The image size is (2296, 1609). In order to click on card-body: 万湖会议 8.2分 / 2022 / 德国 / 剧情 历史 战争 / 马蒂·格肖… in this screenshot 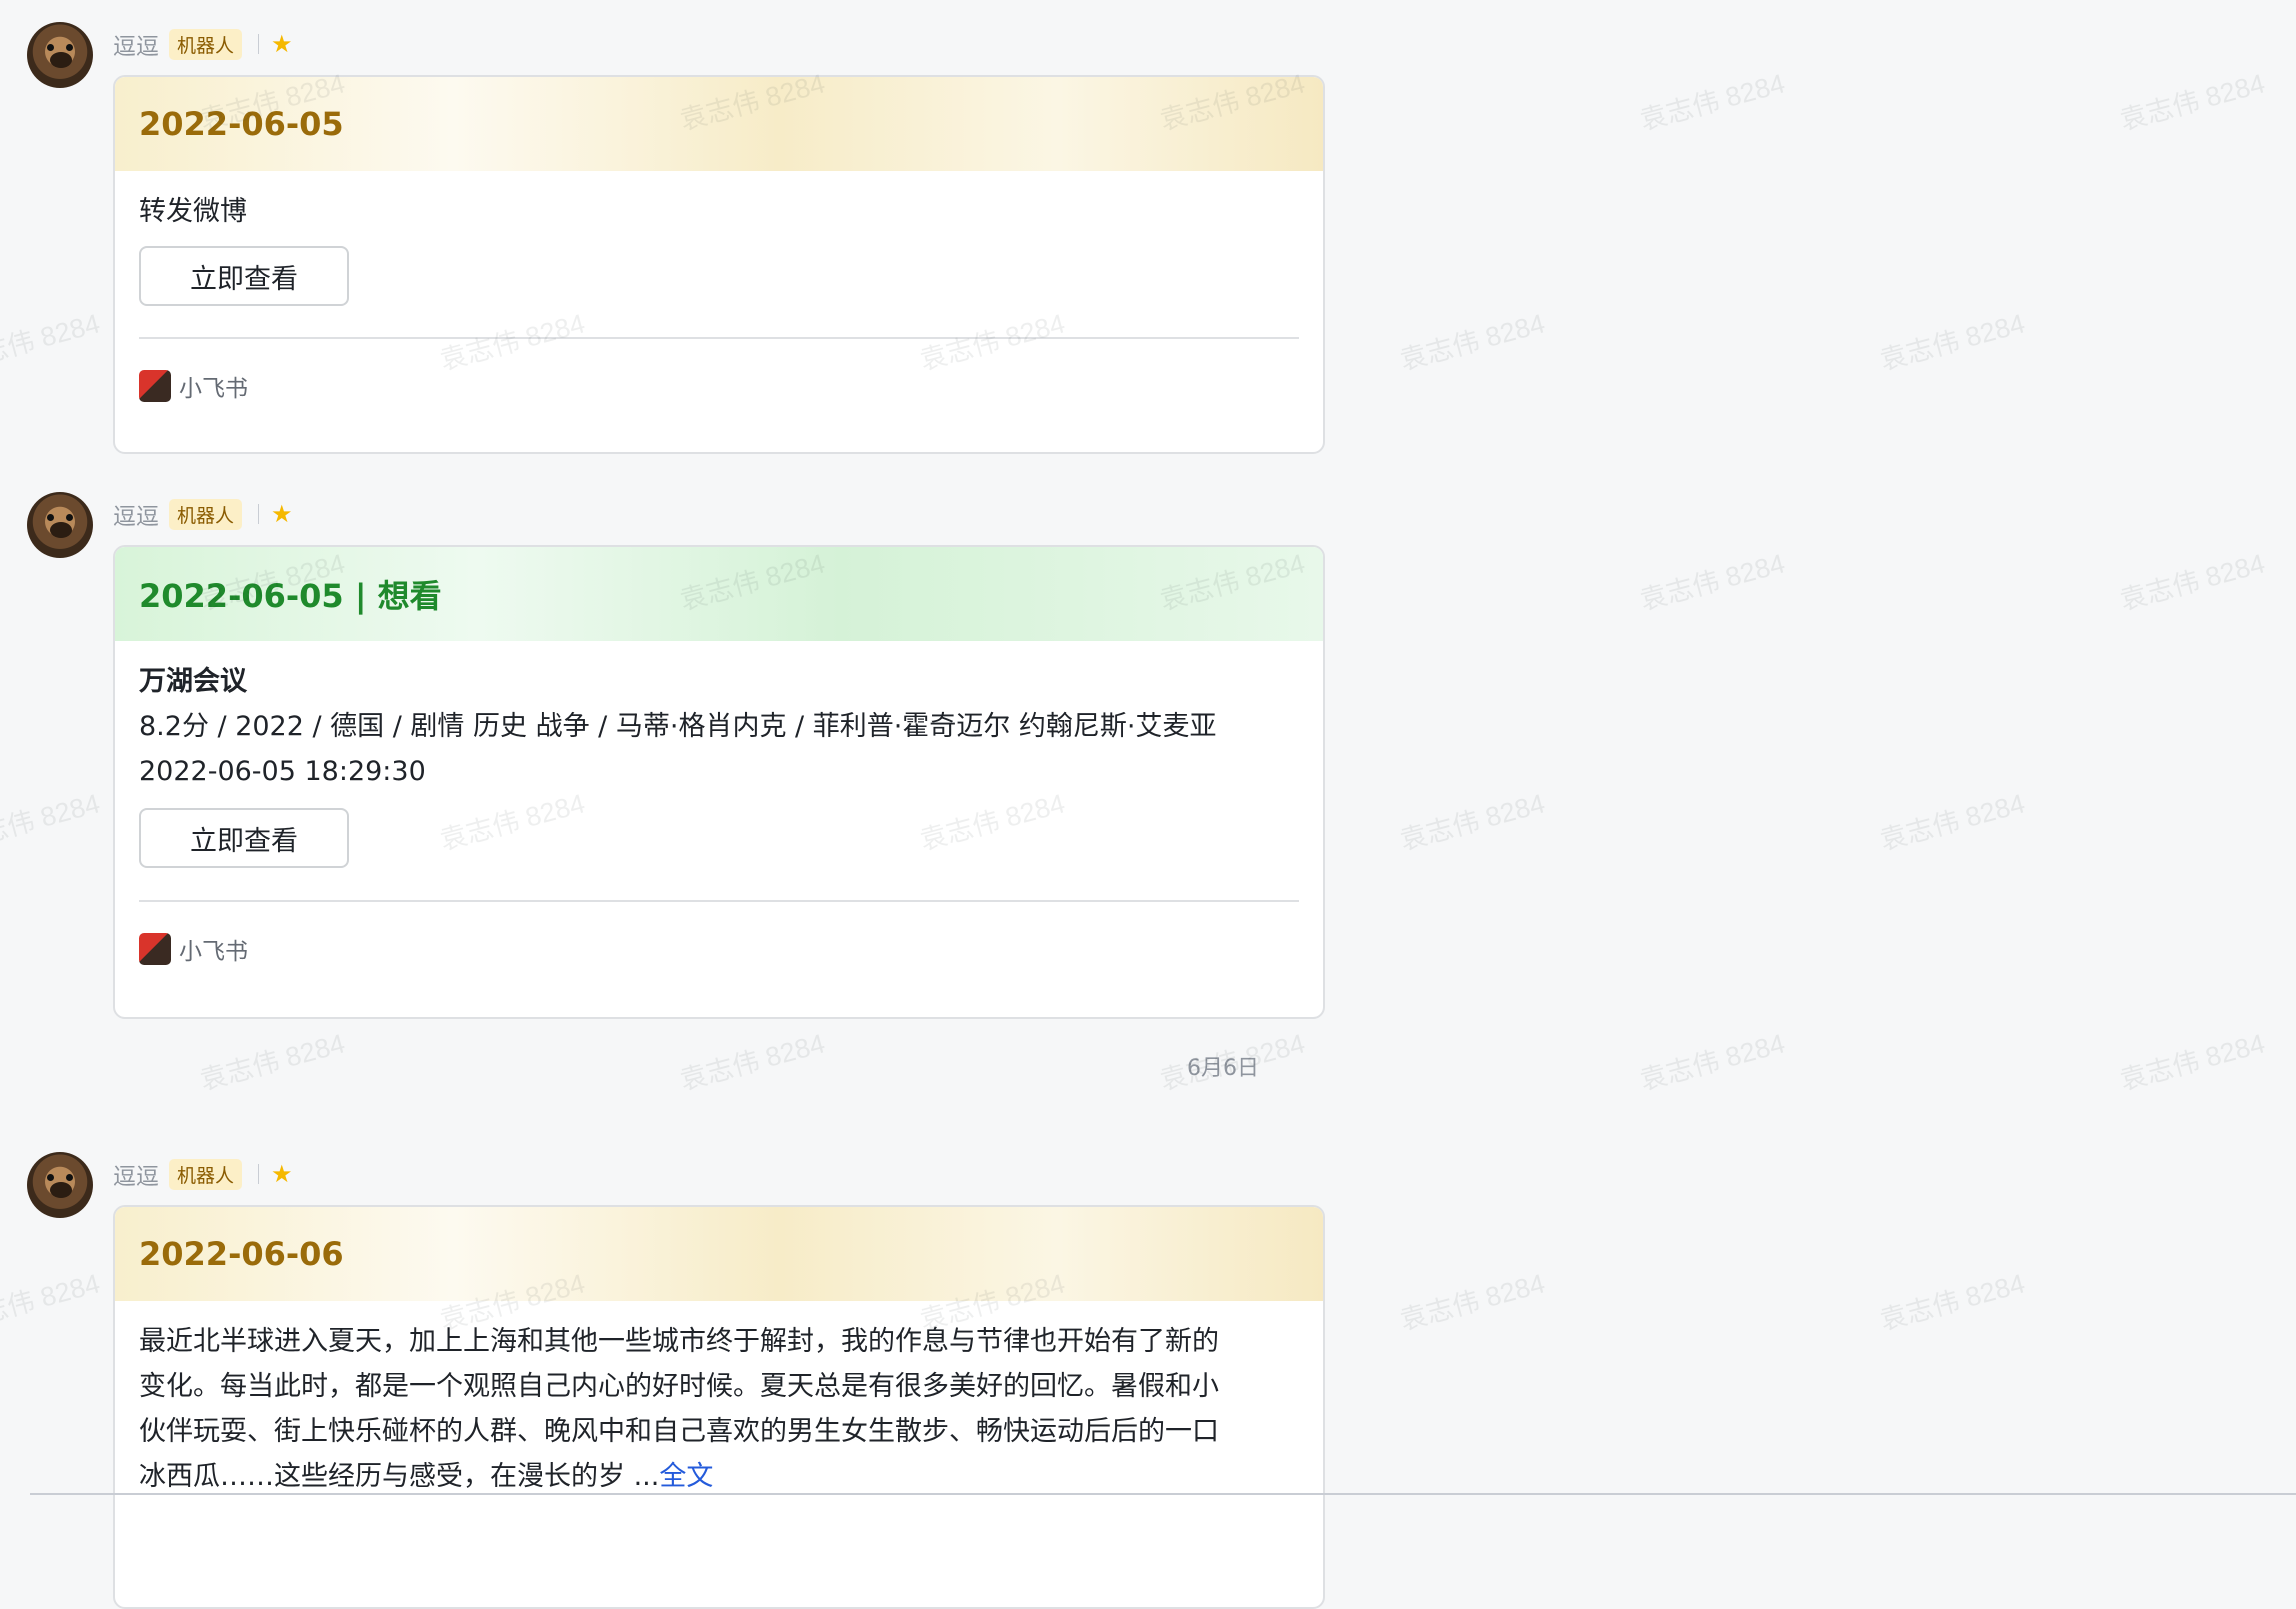, I will do `click(719, 827)`.